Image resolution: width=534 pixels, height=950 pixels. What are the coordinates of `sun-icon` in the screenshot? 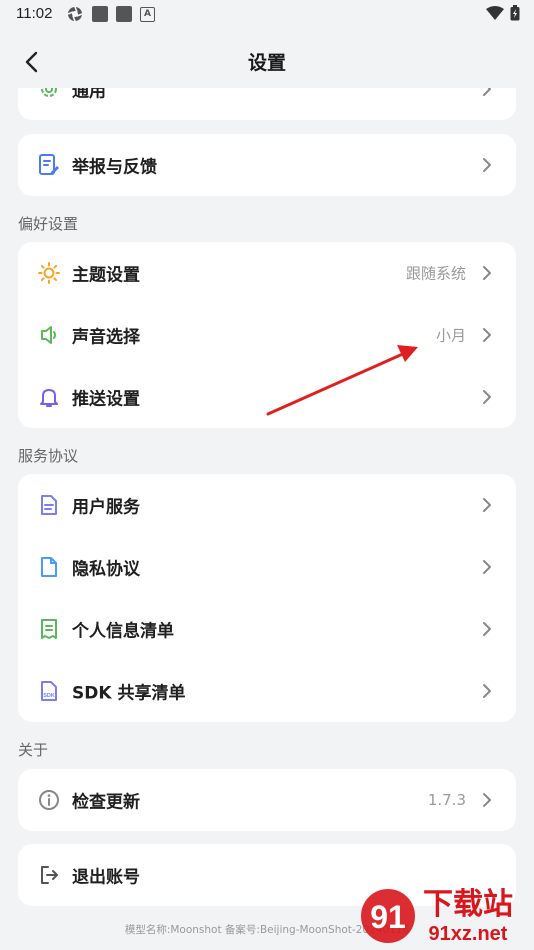 It's located at (49, 273).